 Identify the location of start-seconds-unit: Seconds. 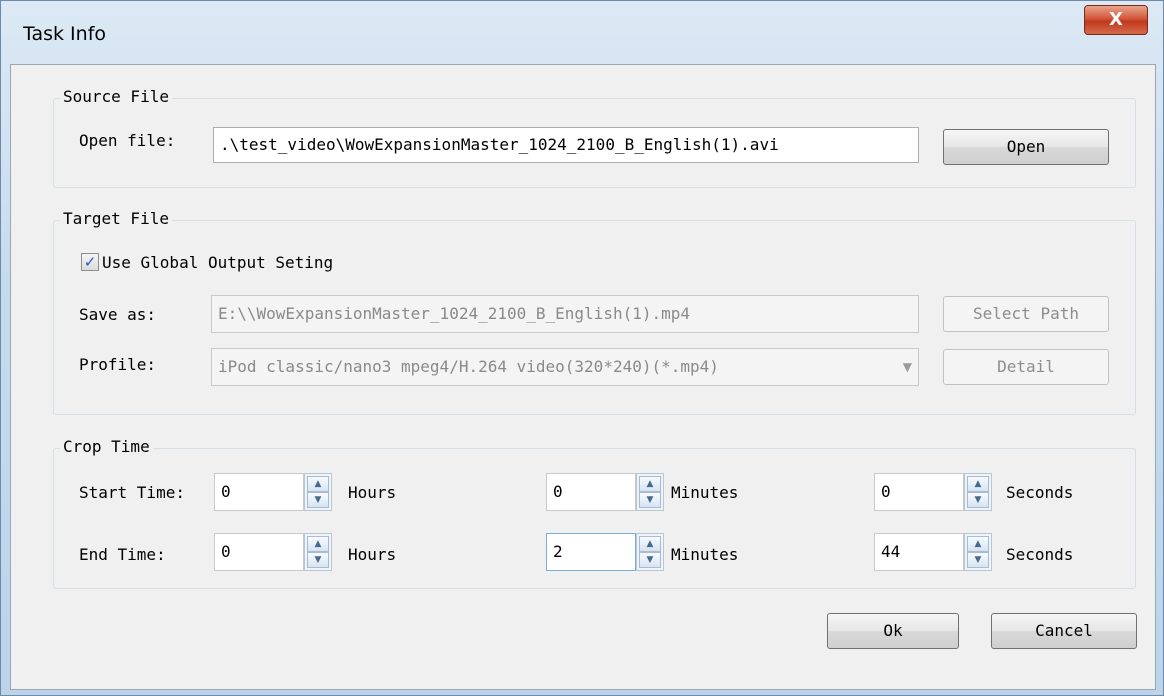
(1040, 492).